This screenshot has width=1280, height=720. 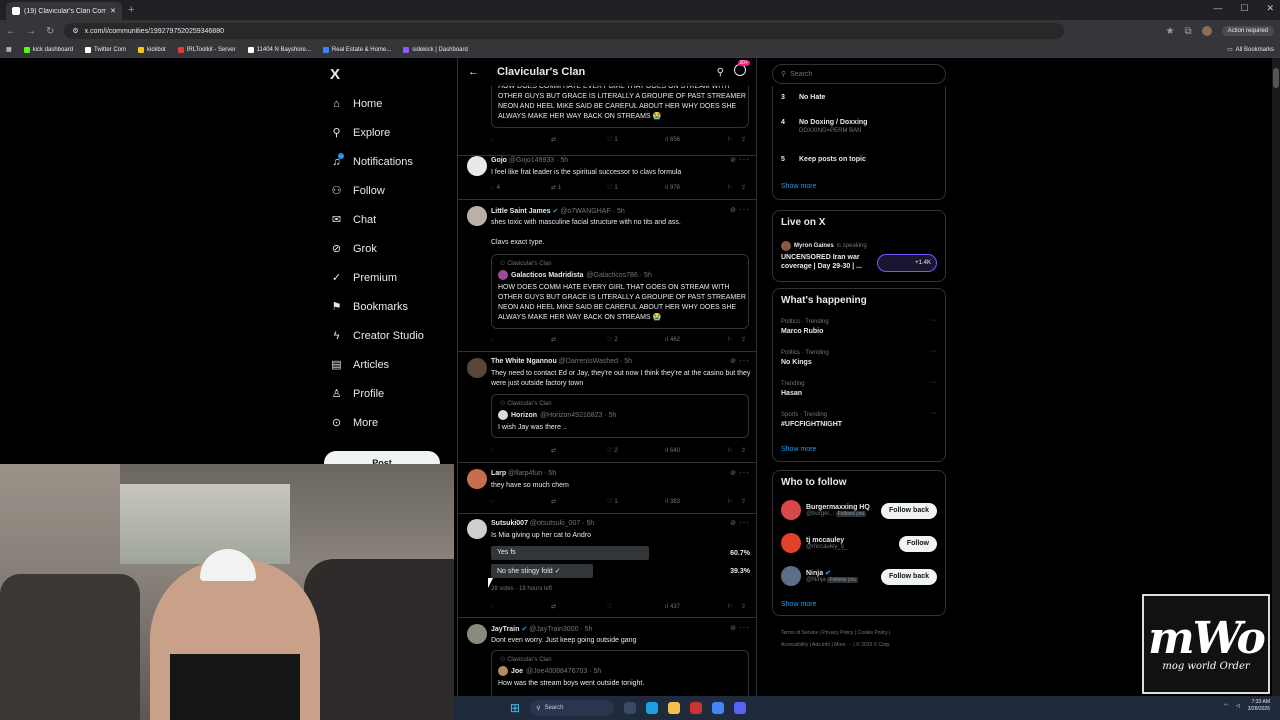 I want to click on nav-explore: ⚲ Explore, so click(x=360, y=133).